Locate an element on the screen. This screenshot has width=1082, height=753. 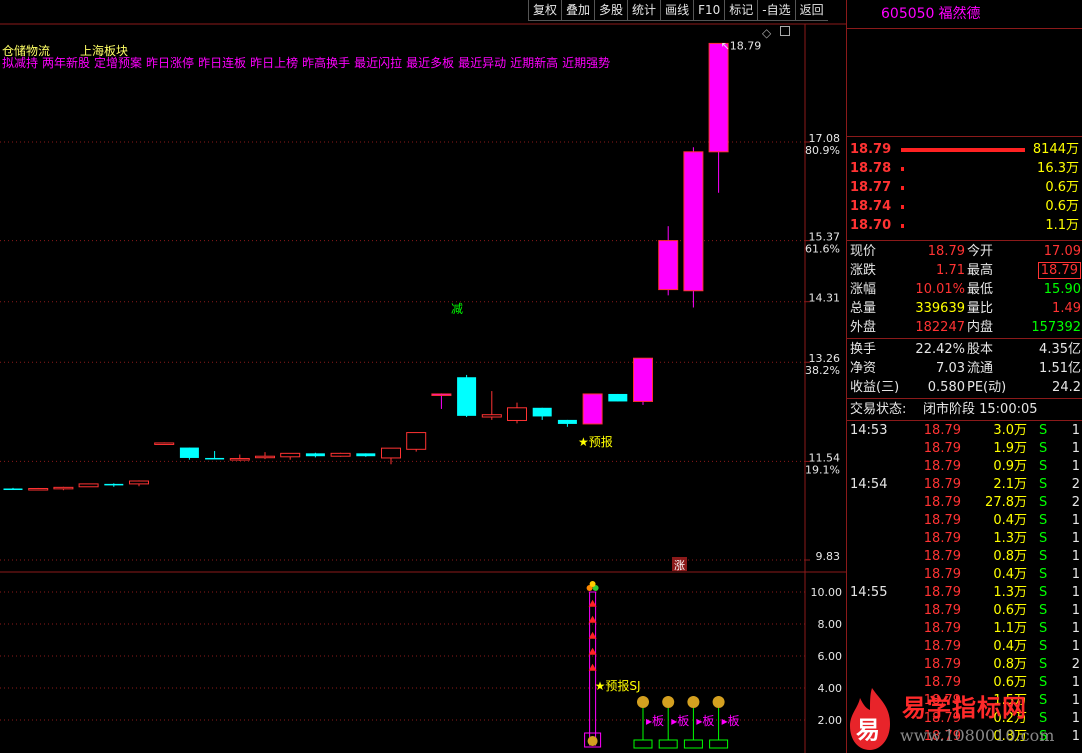
toolbar-button-1: 叠加 is located at coordinates (578, 10).